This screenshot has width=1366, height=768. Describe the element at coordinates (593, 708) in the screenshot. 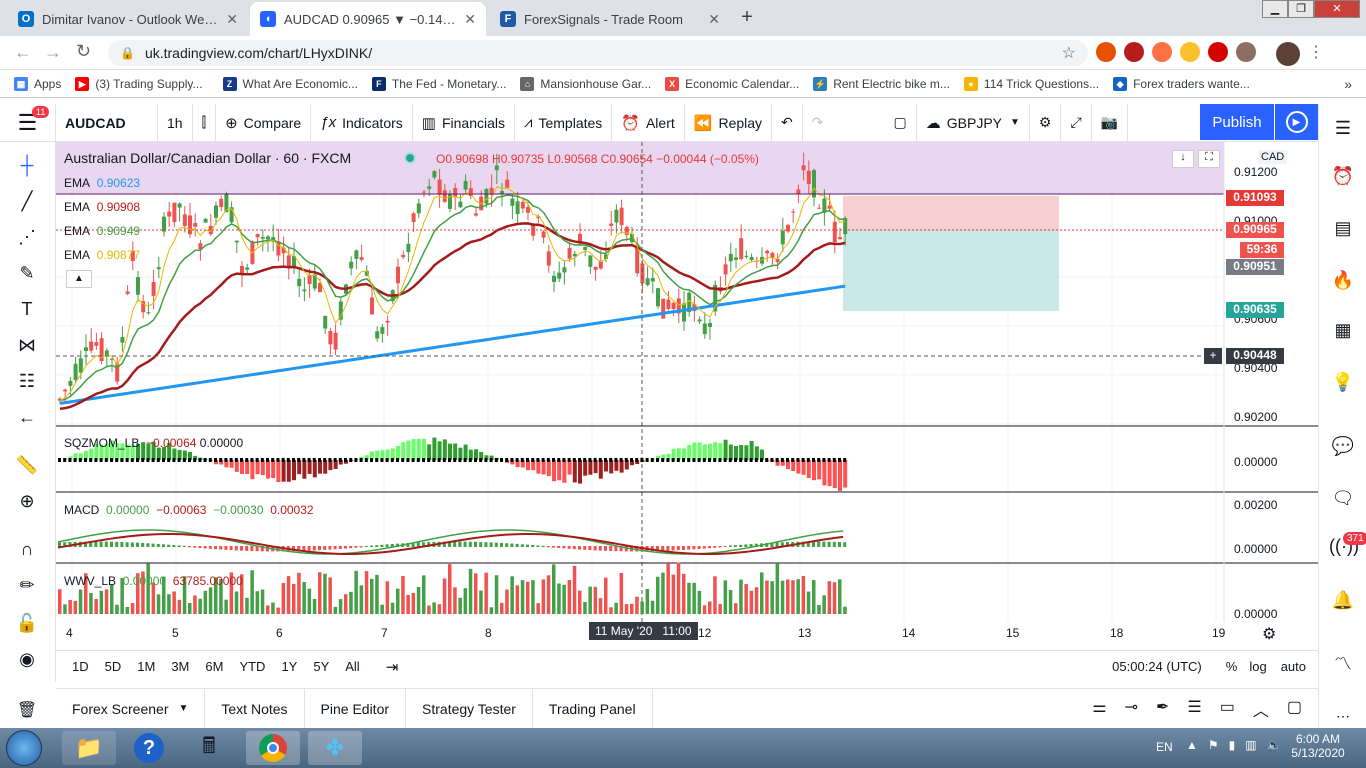

I see `tab-trading-panel: Trading Panel` at that location.